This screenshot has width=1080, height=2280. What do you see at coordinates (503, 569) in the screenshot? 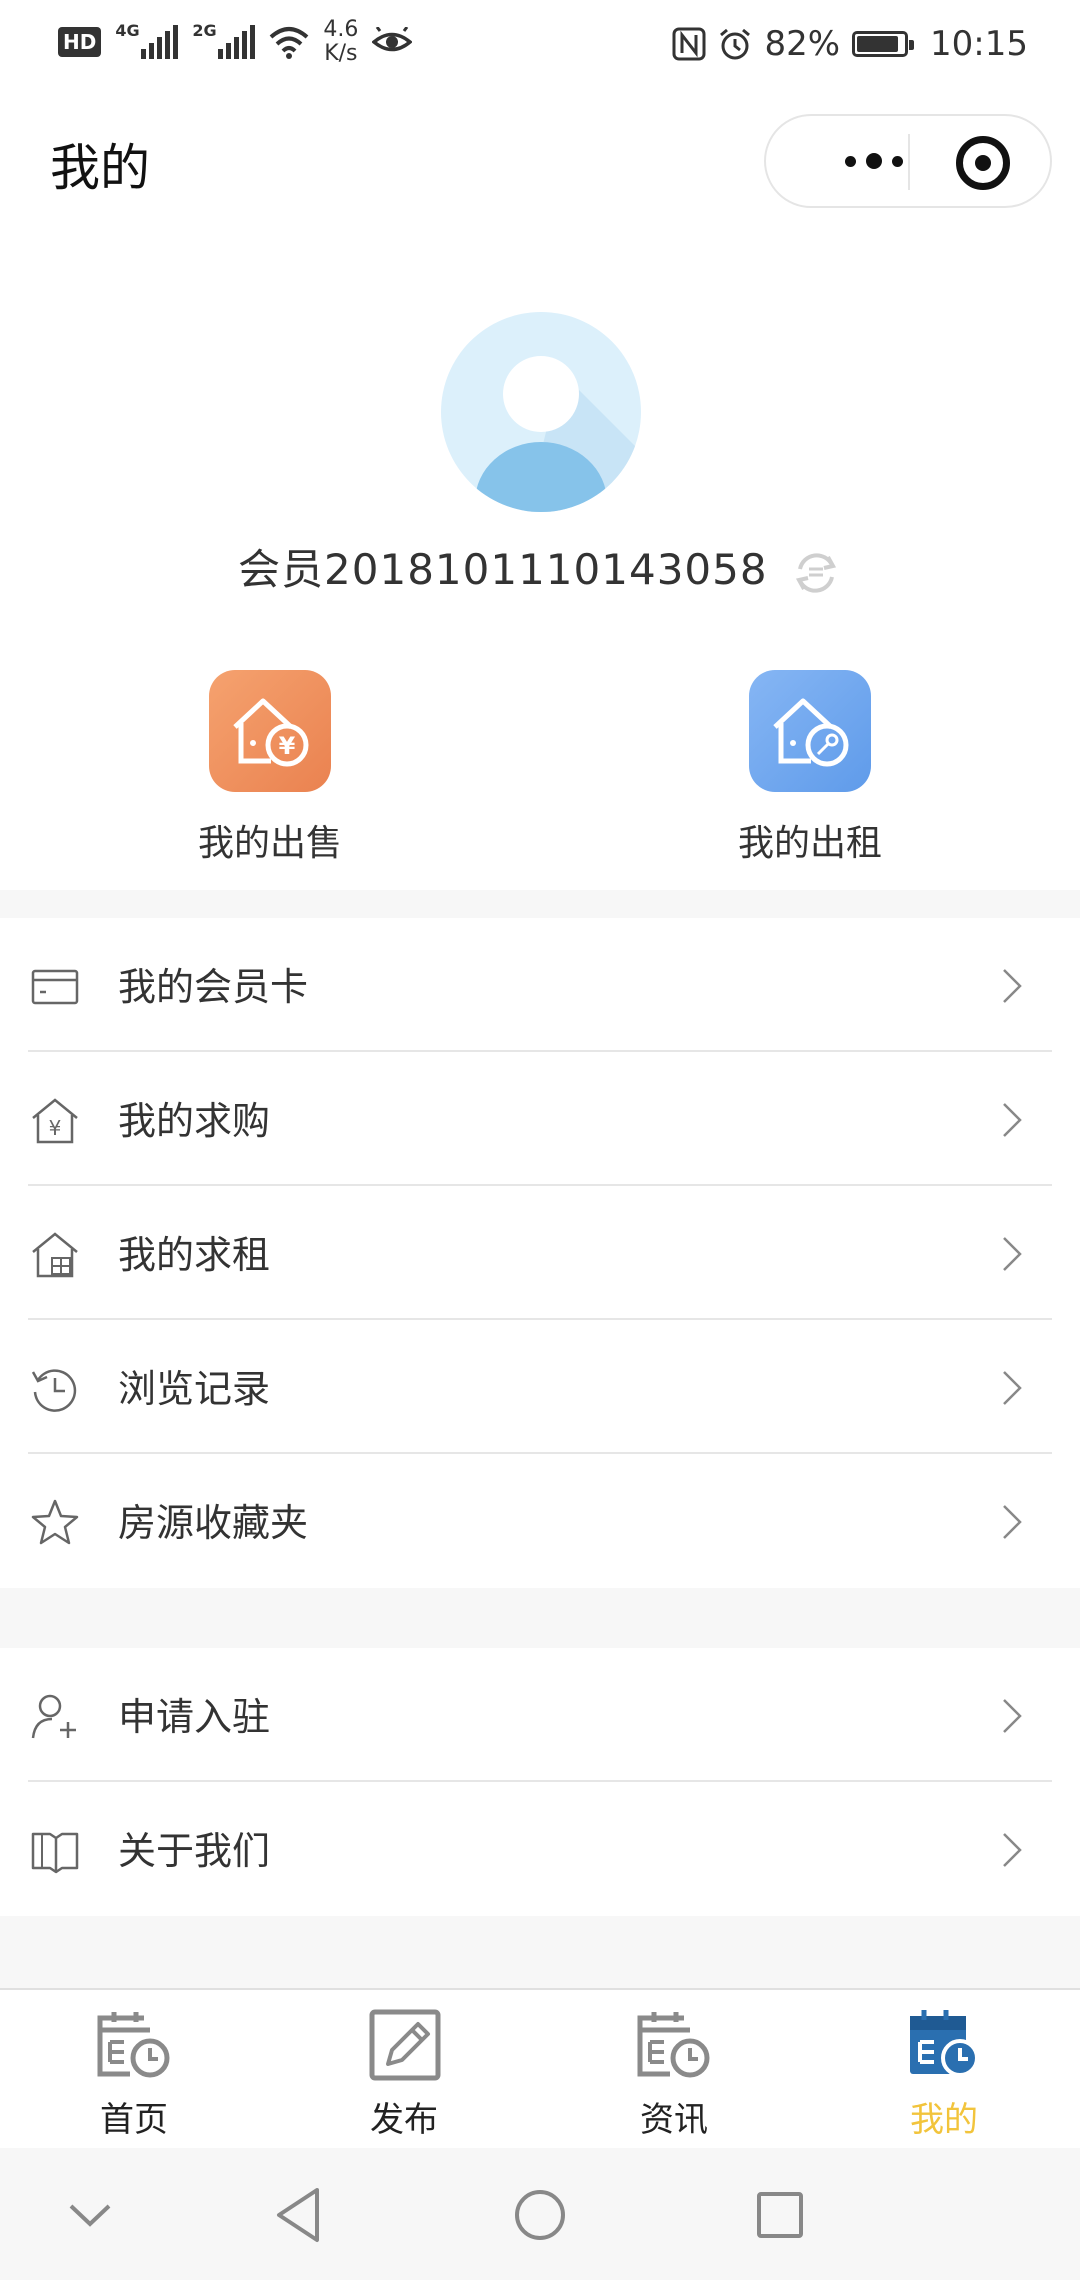
I see `member-name: 会员2018101110143058` at bounding box center [503, 569].